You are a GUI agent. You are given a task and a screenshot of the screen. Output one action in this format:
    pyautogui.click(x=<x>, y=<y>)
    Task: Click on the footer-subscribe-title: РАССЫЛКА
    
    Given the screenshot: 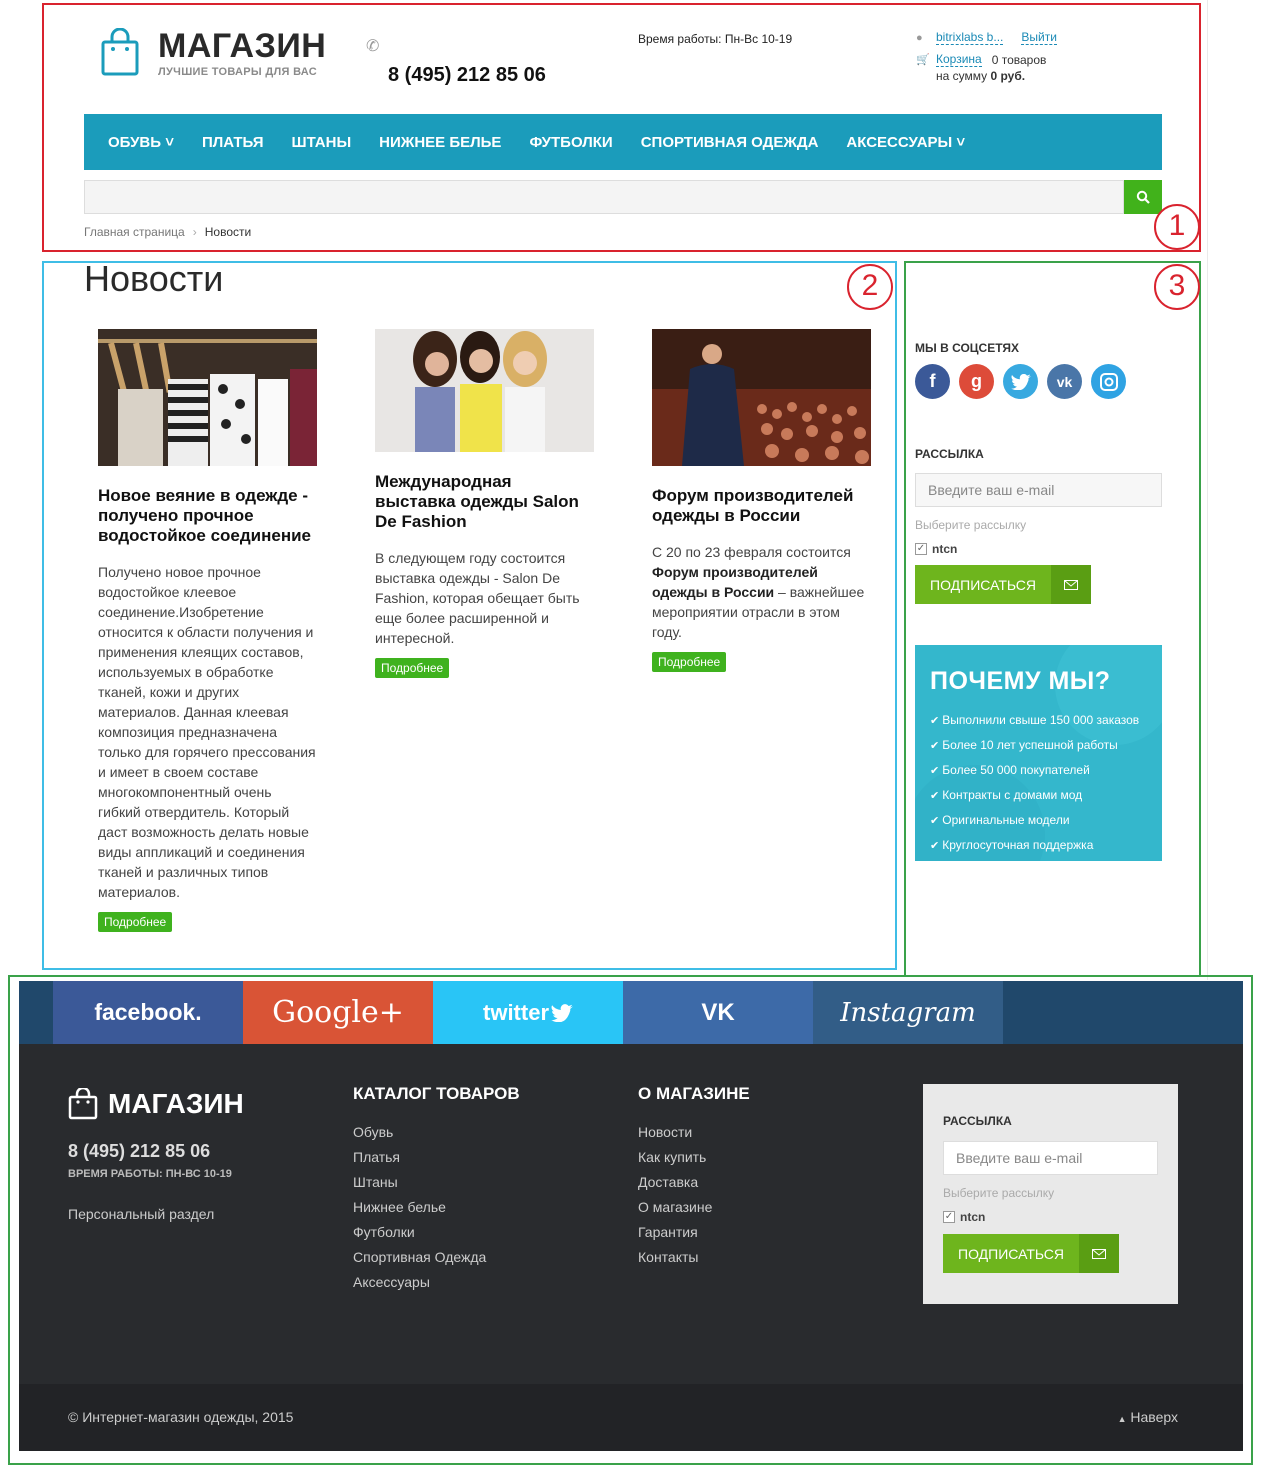 What is the action you would take?
    pyautogui.click(x=977, y=1121)
    